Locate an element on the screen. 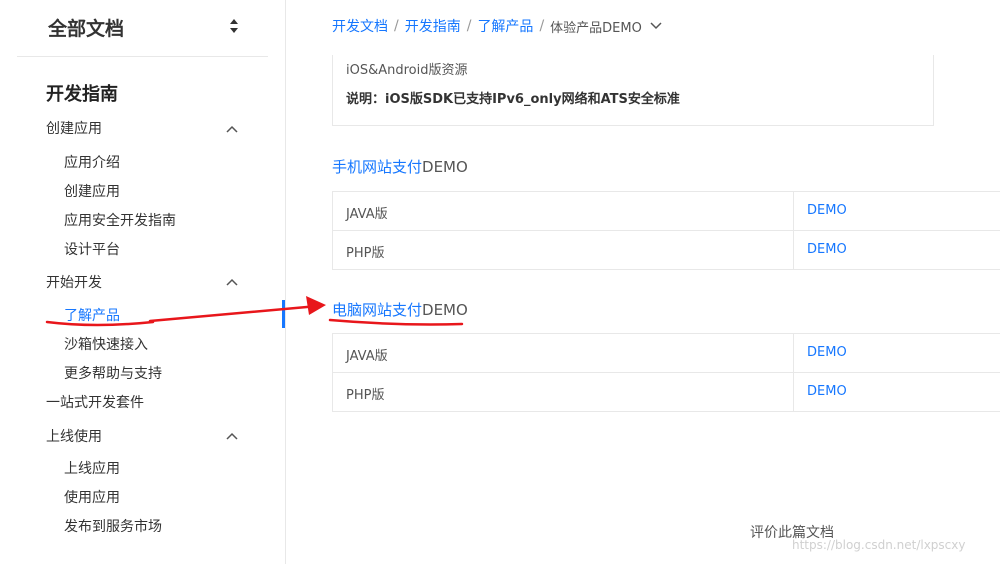 This screenshot has height=564, width=1000. breadcrumb-current: 体验产品DEMO is located at coordinates (596, 26).